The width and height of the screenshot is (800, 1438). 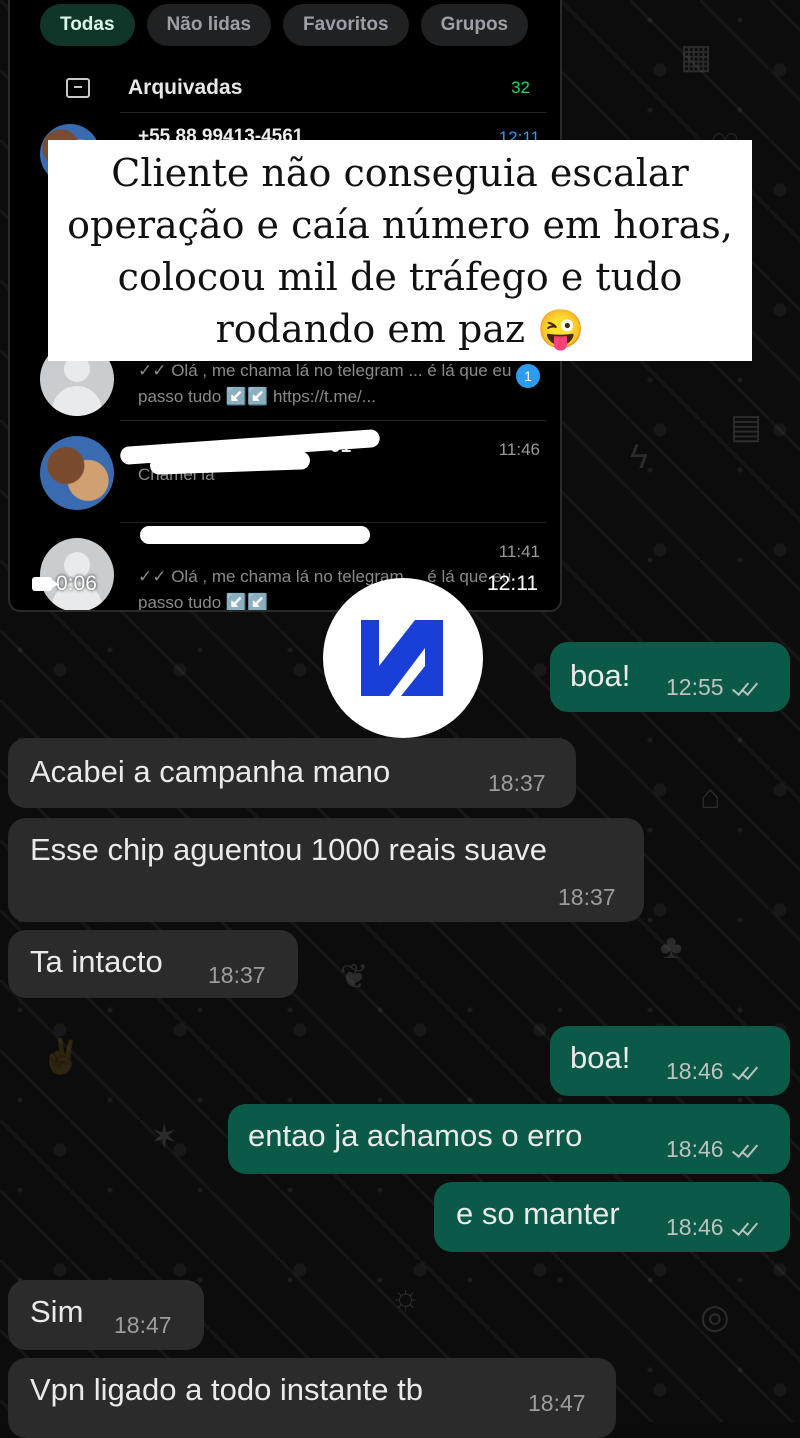 I want to click on message-text: entao ja achamos o erro, so click(x=415, y=1135).